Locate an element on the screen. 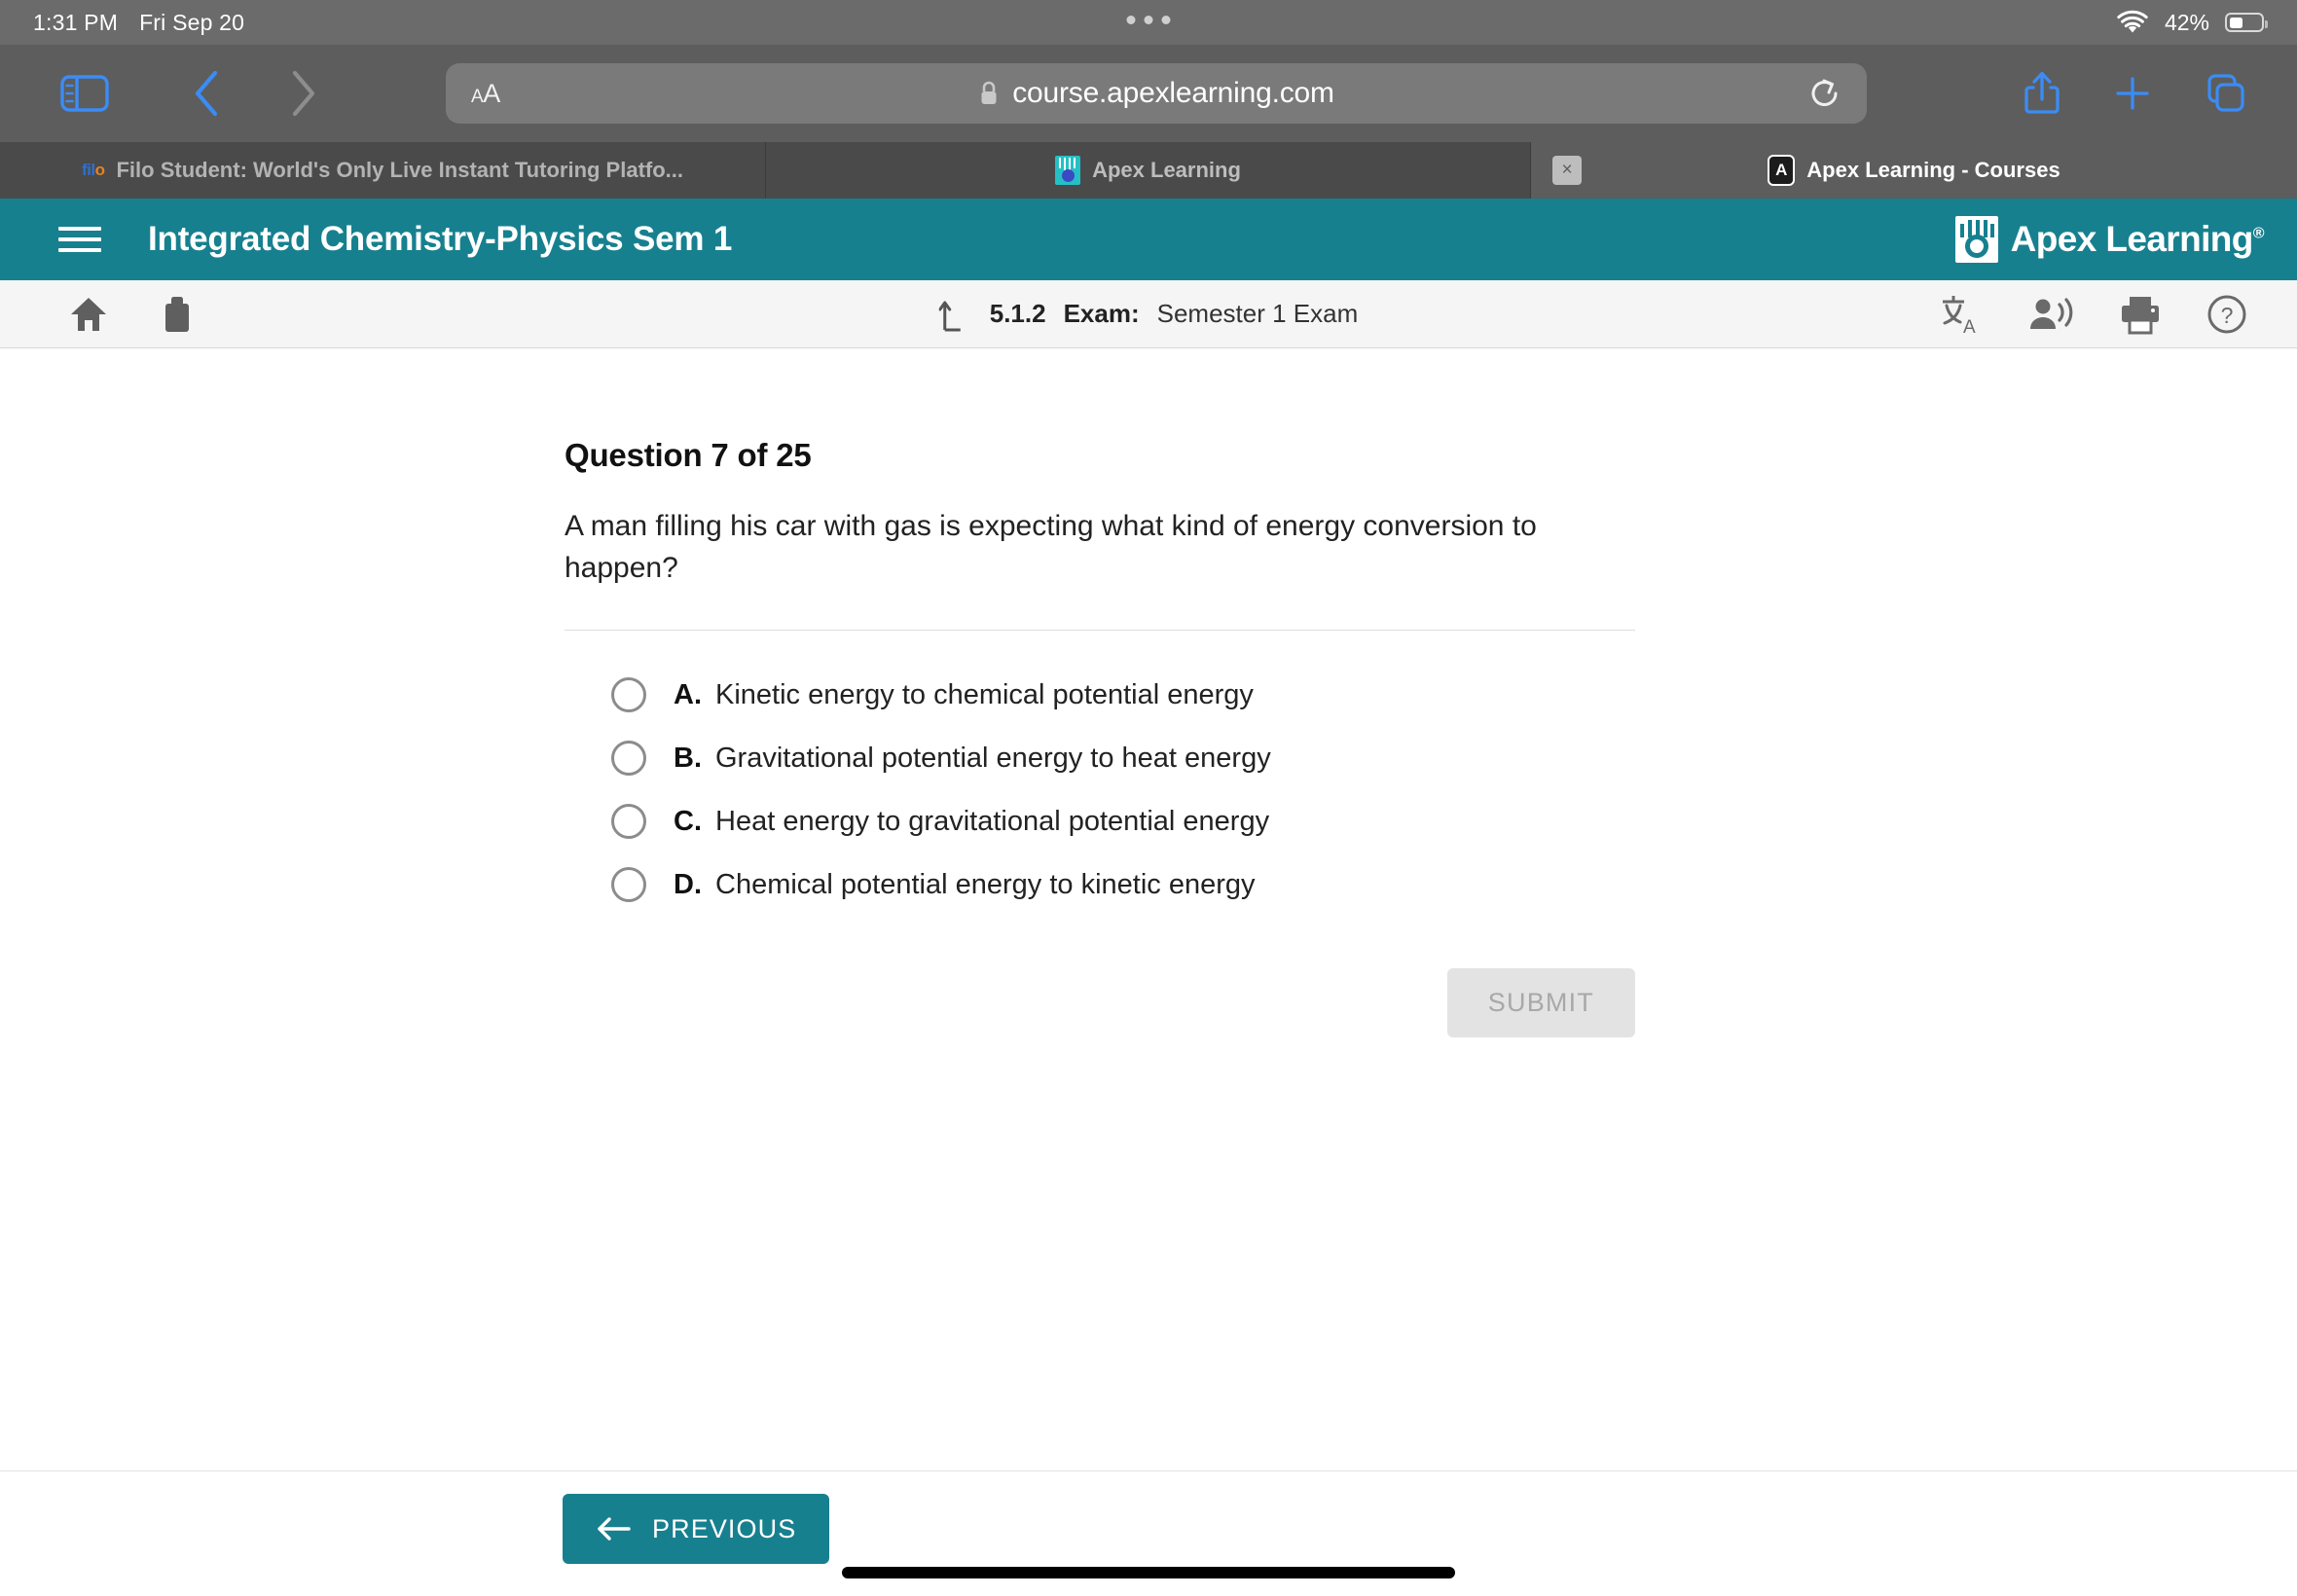 The width and height of the screenshot is (2297, 1596). submit-row: SUBMIT is located at coordinates (1100, 1003).